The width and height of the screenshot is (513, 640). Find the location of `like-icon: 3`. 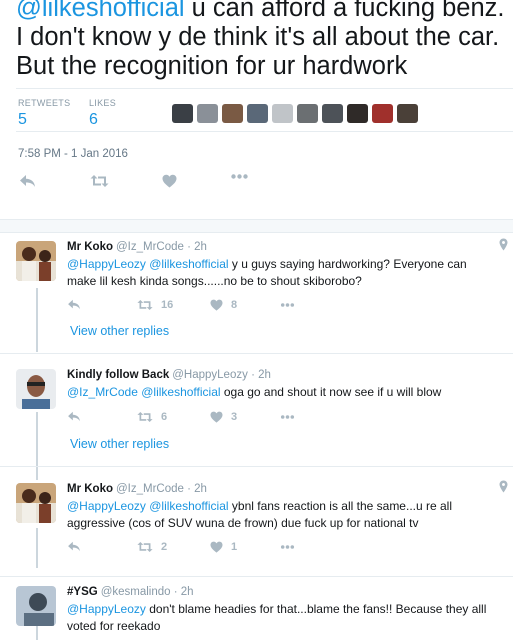

like-icon: 3 is located at coordinates (223, 417).